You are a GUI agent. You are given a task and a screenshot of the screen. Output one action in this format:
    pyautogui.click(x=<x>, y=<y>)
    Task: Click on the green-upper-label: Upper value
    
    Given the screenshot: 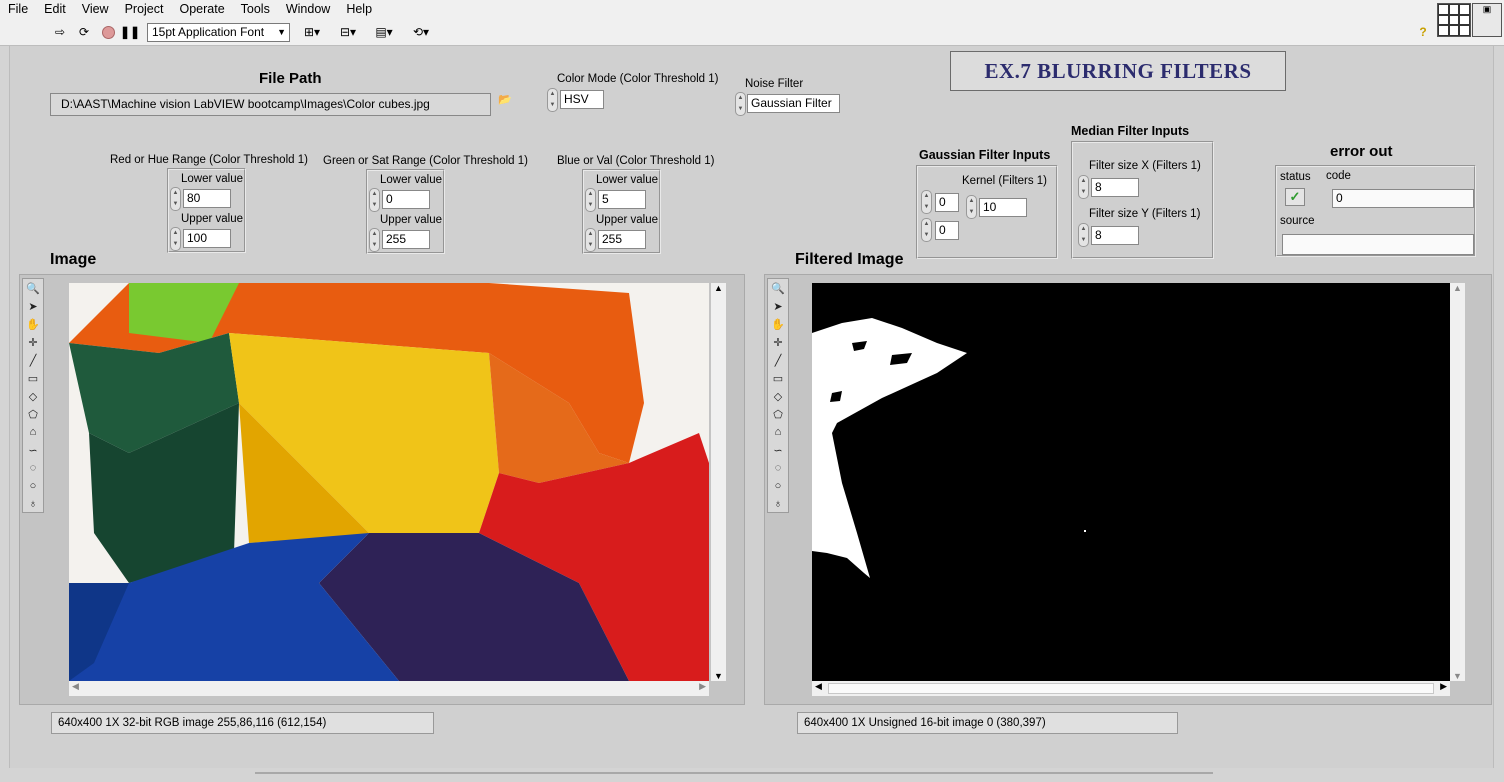 What is the action you would take?
    pyautogui.click(x=411, y=220)
    